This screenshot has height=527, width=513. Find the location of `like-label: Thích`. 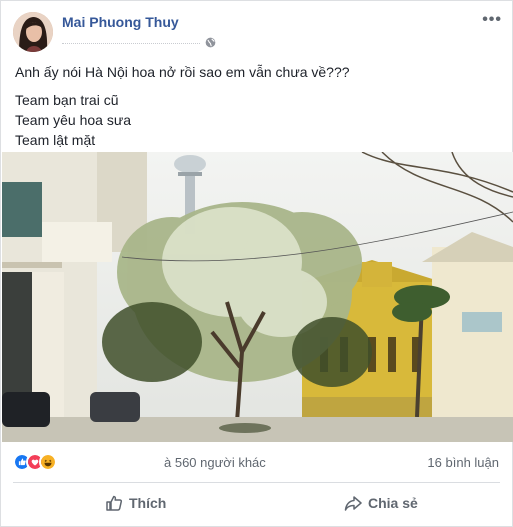

like-label: Thích is located at coordinates (148, 503).